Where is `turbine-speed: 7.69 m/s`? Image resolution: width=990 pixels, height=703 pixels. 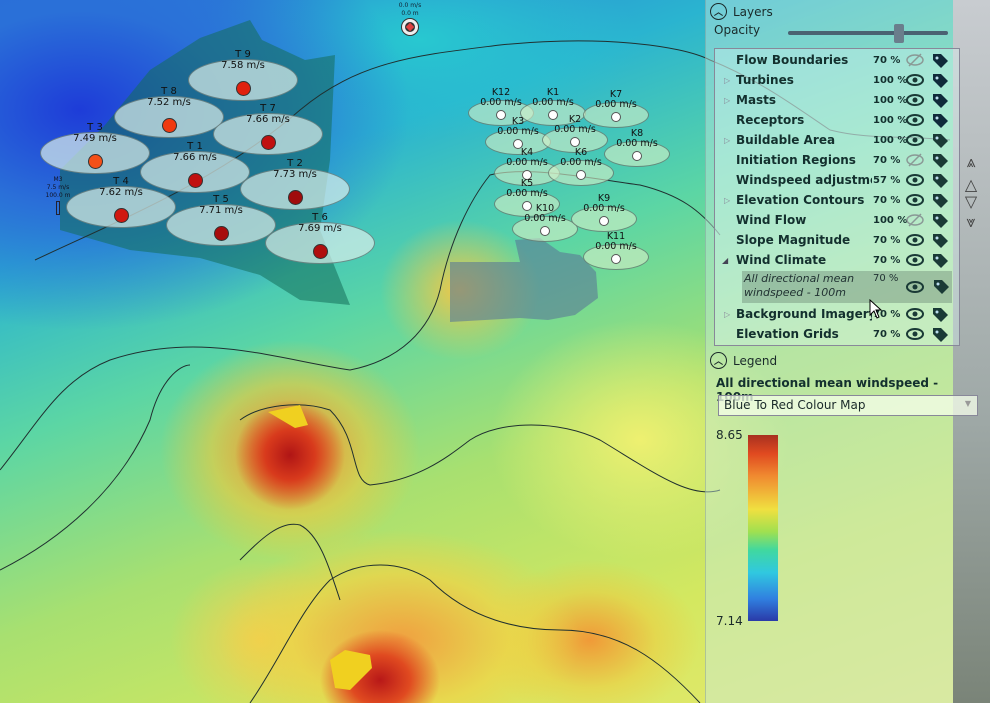 turbine-speed: 7.69 m/s is located at coordinates (320, 228).